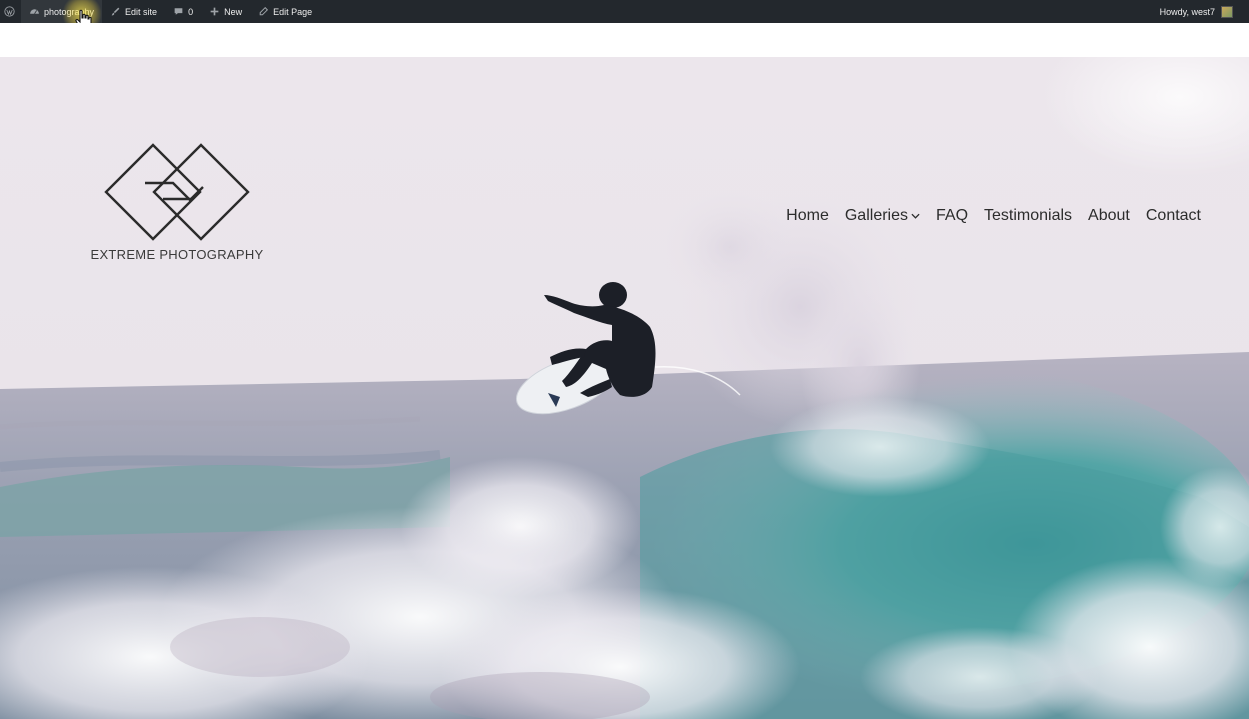 This screenshot has width=1249, height=719. What do you see at coordinates (141, 11) in the screenshot?
I see `customize-label: Edit site` at bounding box center [141, 11].